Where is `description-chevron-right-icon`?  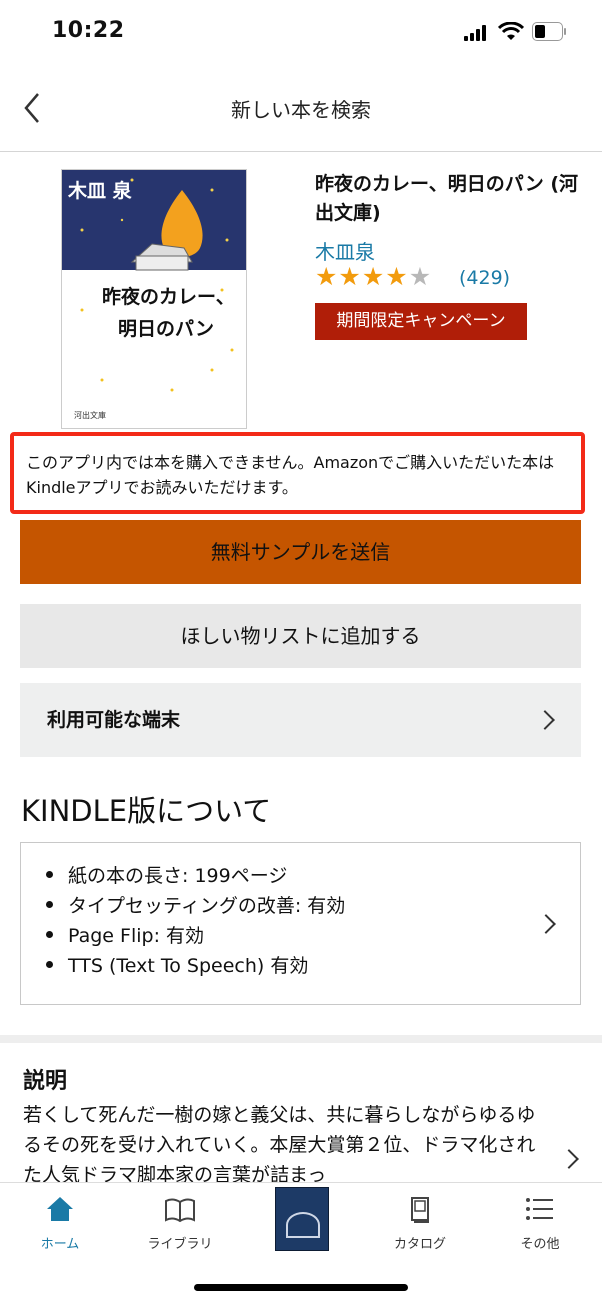
description-chevron-right-icon is located at coordinates (569, 1159).